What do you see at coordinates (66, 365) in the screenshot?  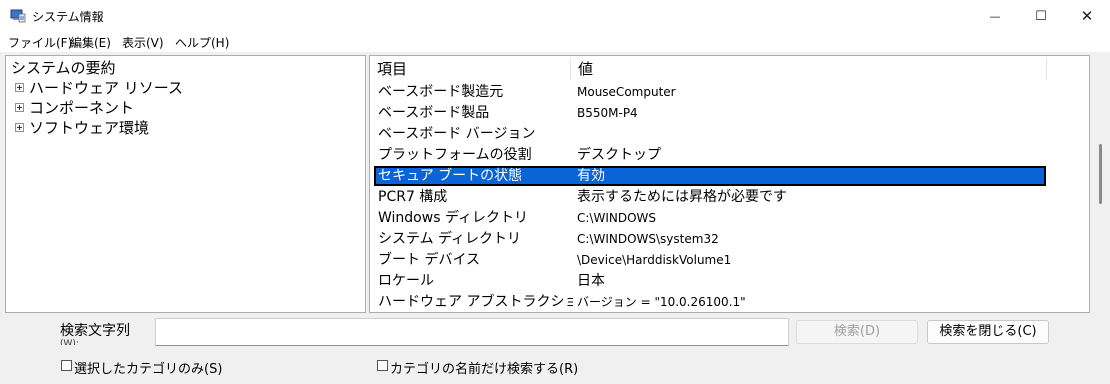 I see `selected-category-only-checkbox` at bounding box center [66, 365].